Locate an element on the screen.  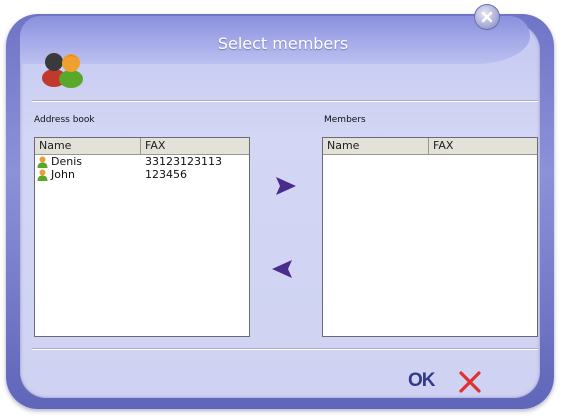
list-item: Denis 33123123113 is located at coordinates (142, 161).